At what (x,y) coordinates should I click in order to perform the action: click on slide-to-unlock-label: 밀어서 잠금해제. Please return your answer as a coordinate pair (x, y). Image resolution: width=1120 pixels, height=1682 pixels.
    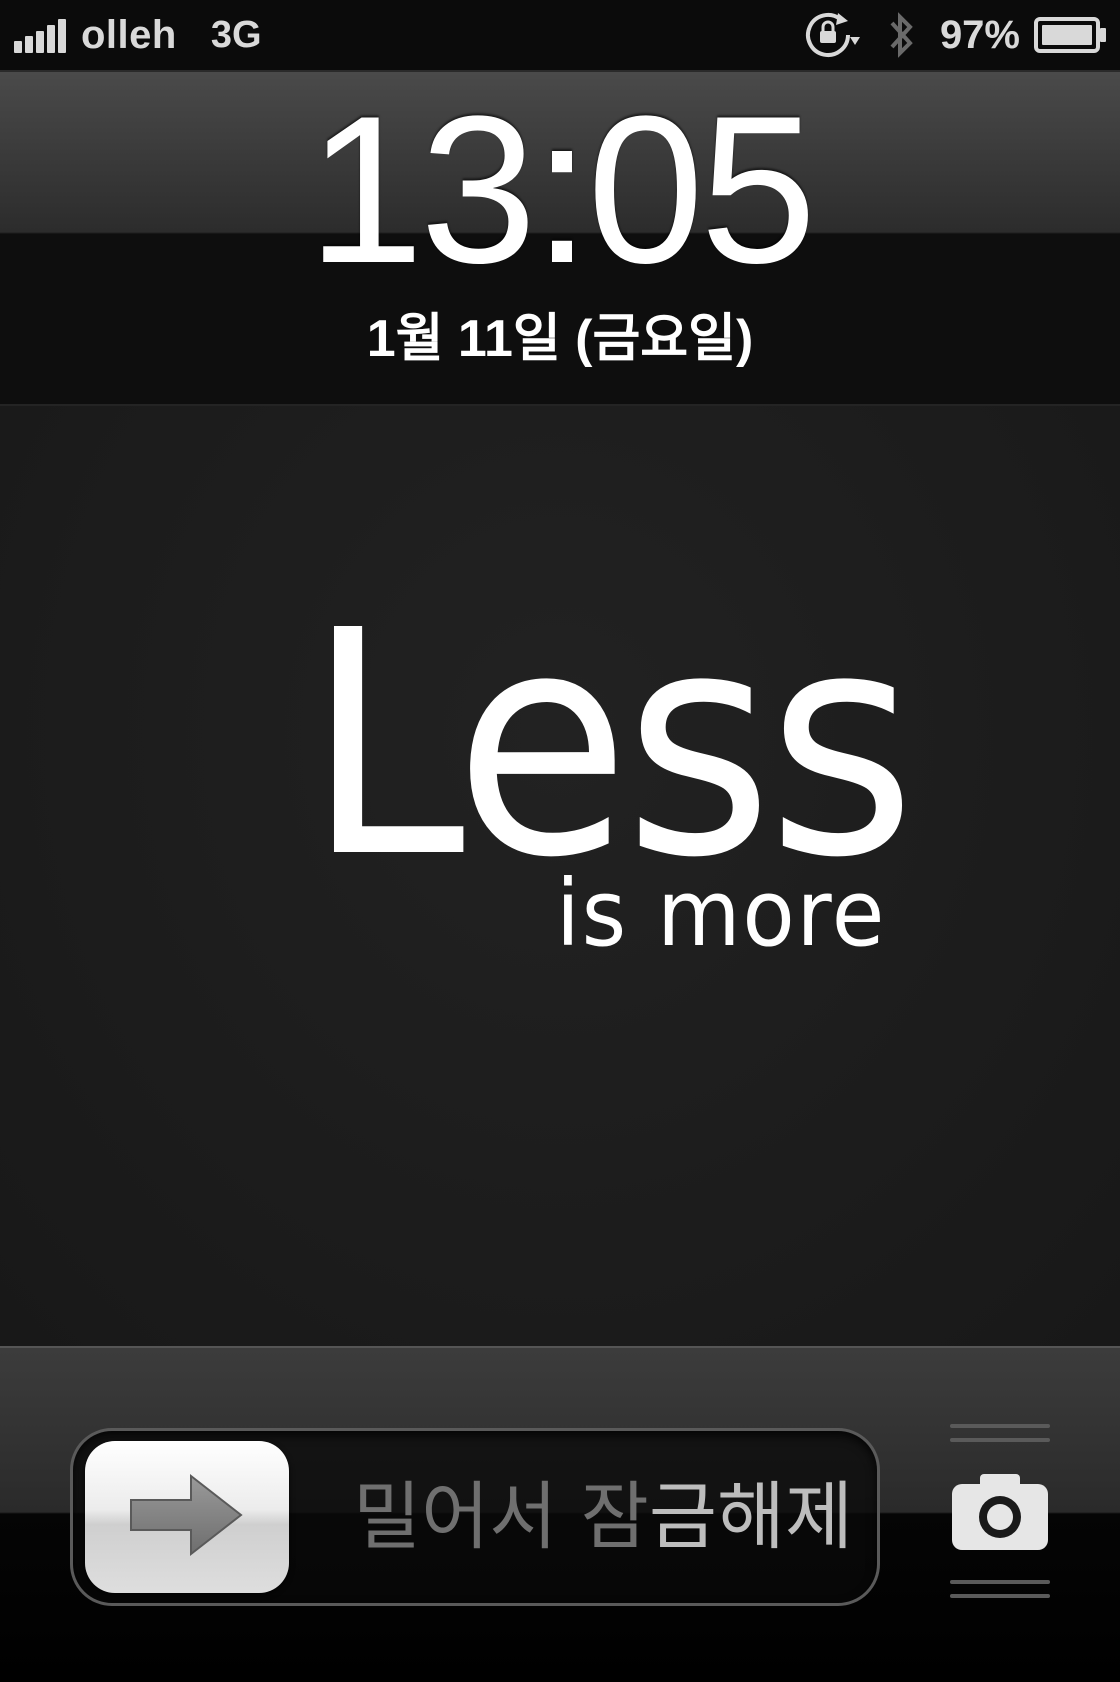
    Looking at the image, I should click on (603, 1517).